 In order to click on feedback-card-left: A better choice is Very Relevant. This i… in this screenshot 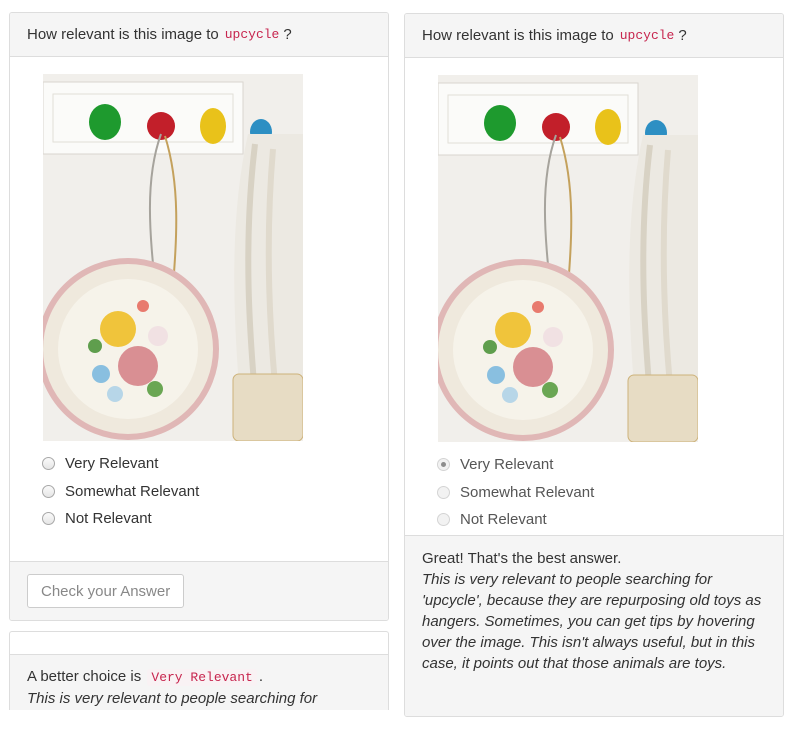, I will do `click(199, 670)`.